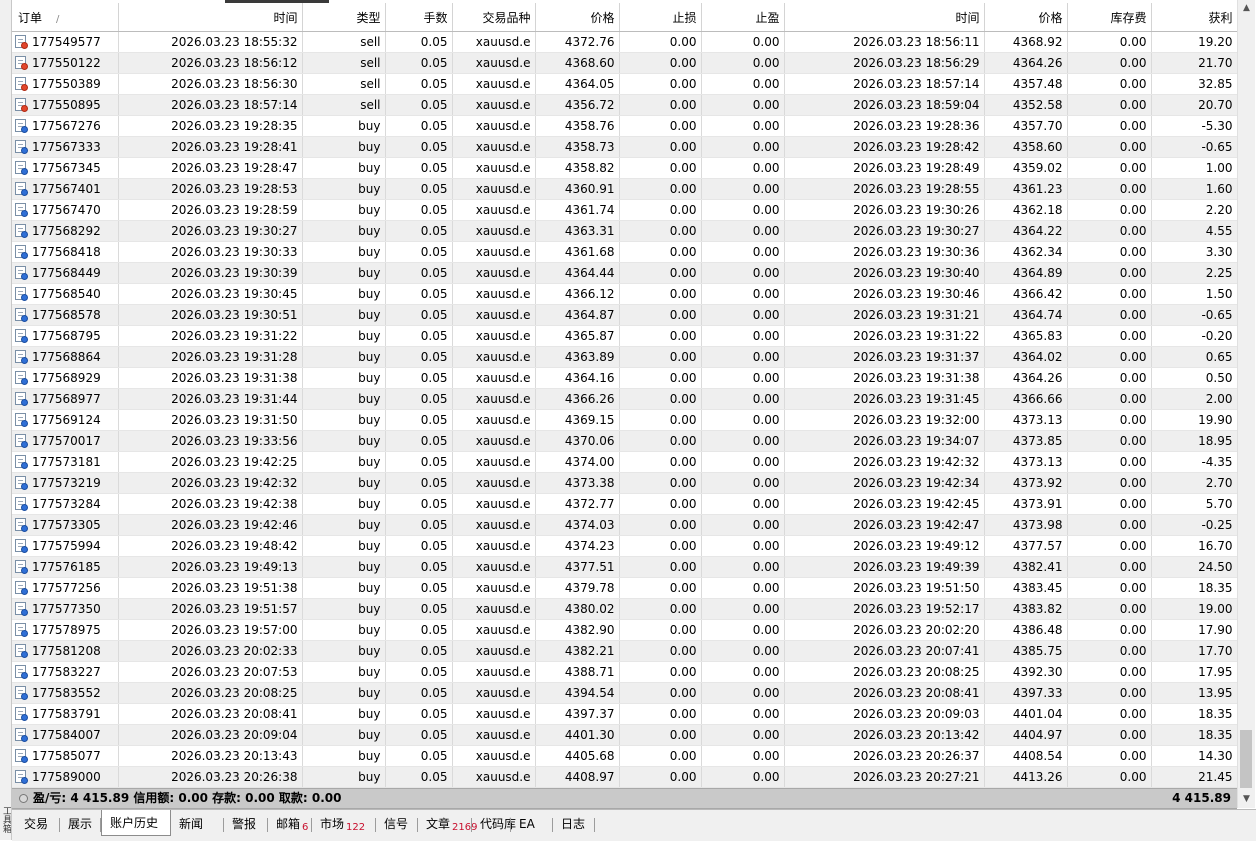 Image resolution: width=1256 pixels, height=841 pixels. What do you see at coordinates (65, 567) in the screenshot?
I see `cell-order: 177576185` at bounding box center [65, 567].